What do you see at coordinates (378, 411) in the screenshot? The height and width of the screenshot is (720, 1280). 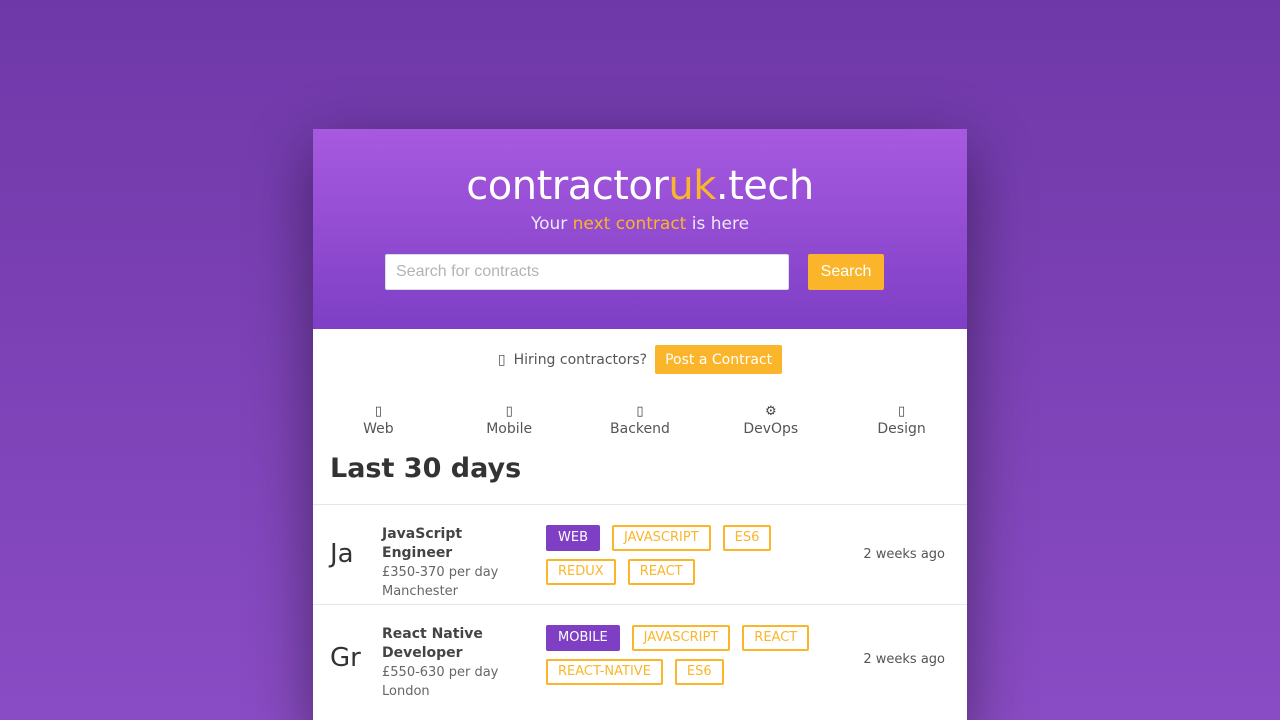 I see `globe-icon: ▯` at bounding box center [378, 411].